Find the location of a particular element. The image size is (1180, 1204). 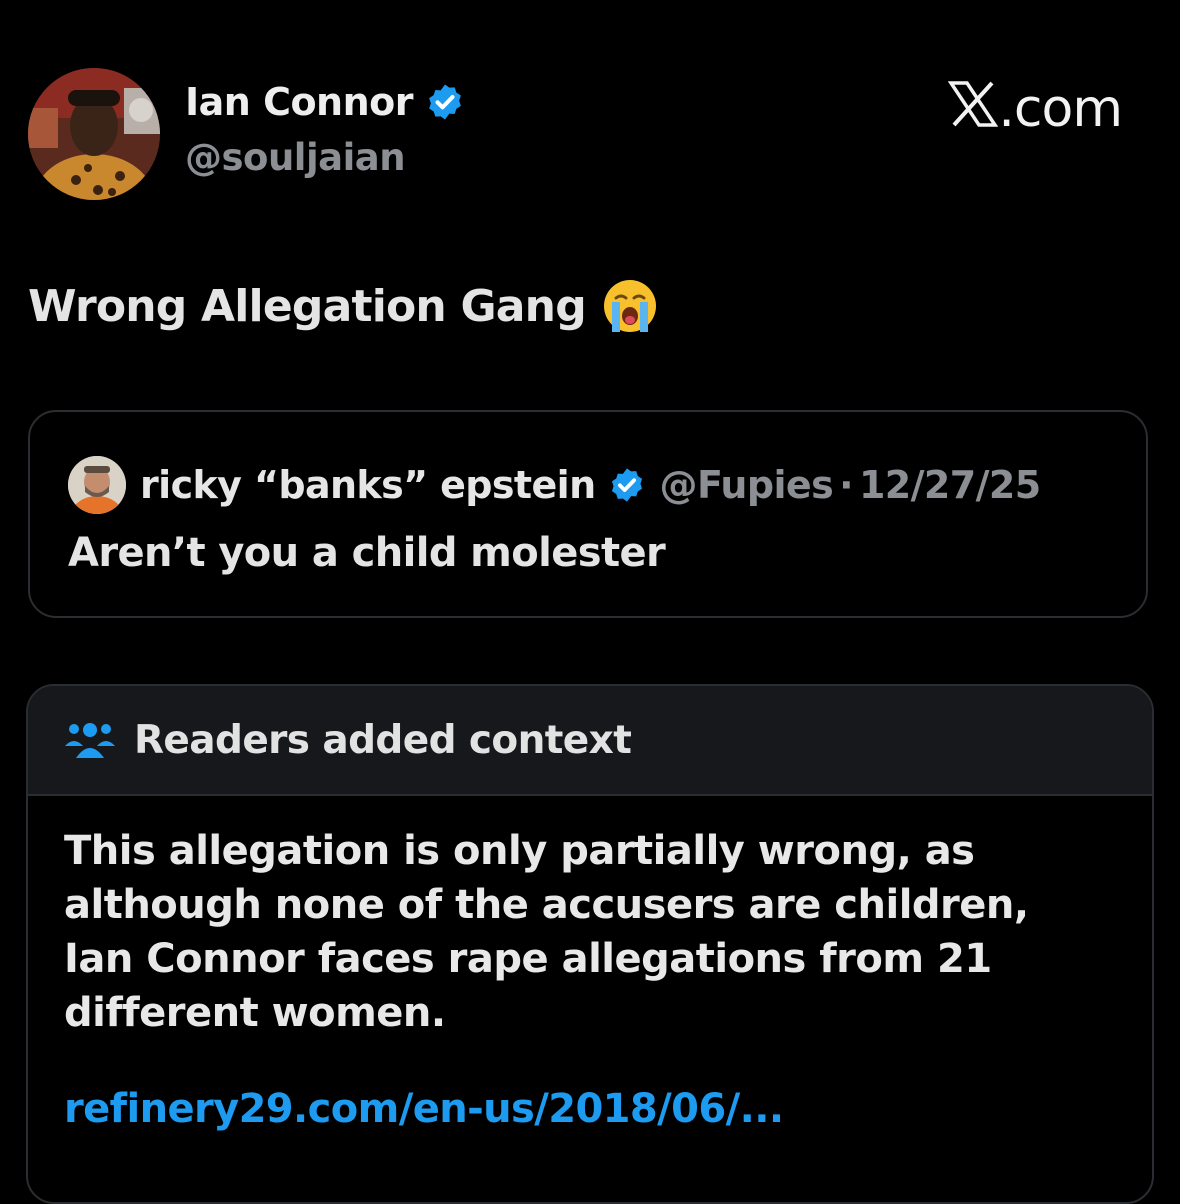

quoted-post-text: Aren’t you a child molester is located at coordinates (367, 553).